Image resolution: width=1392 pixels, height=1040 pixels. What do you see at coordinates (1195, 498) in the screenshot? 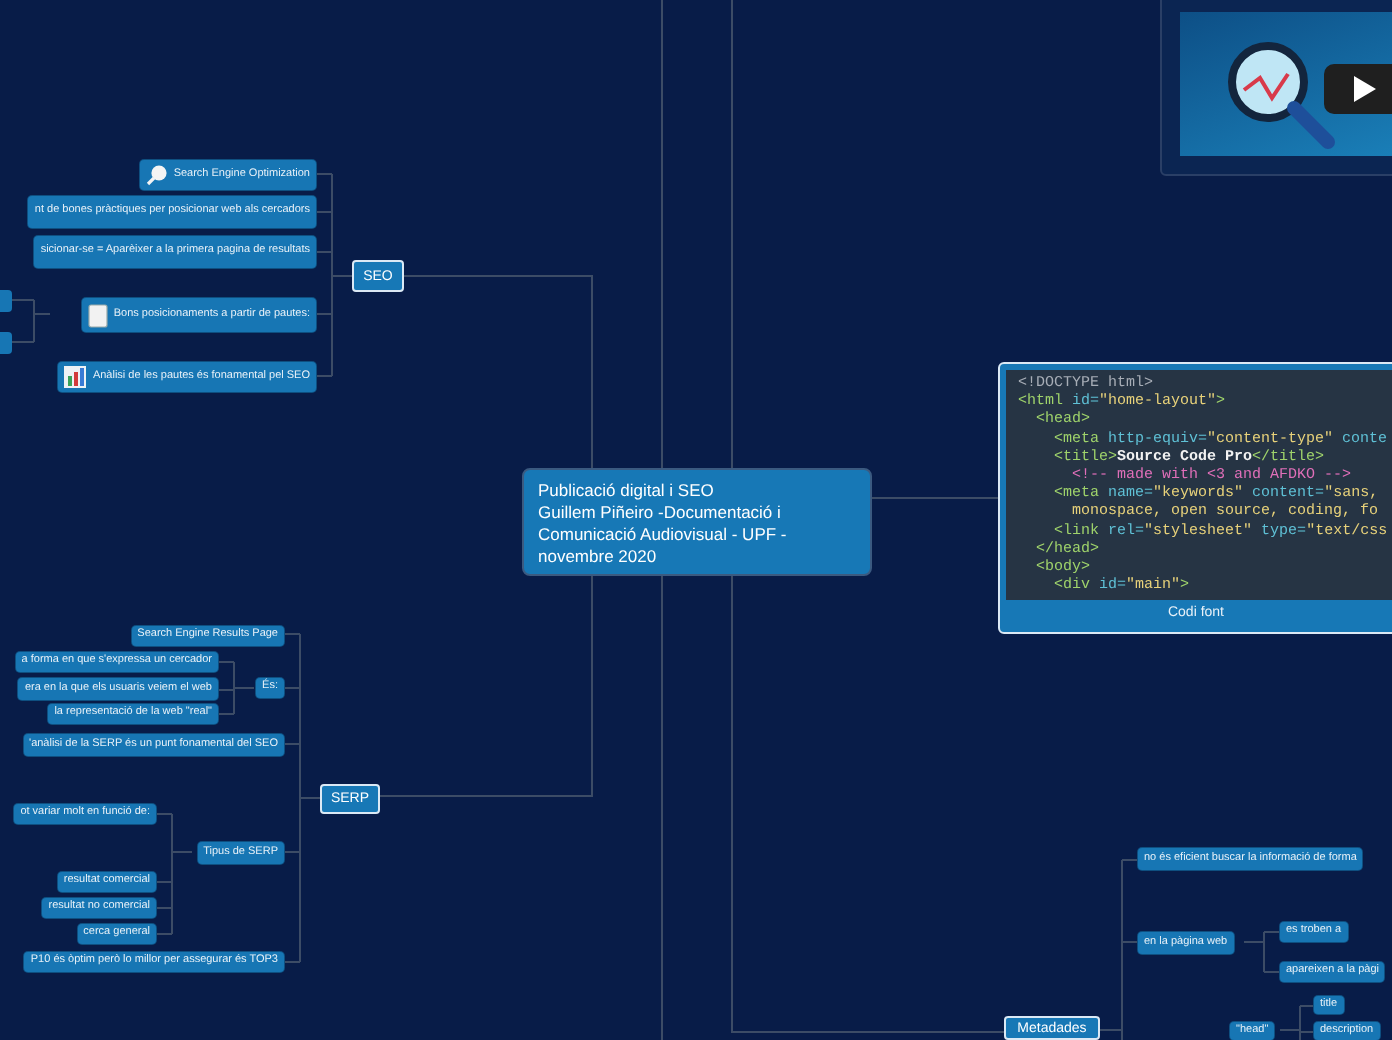
I see `code-node` at bounding box center [1195, 498].